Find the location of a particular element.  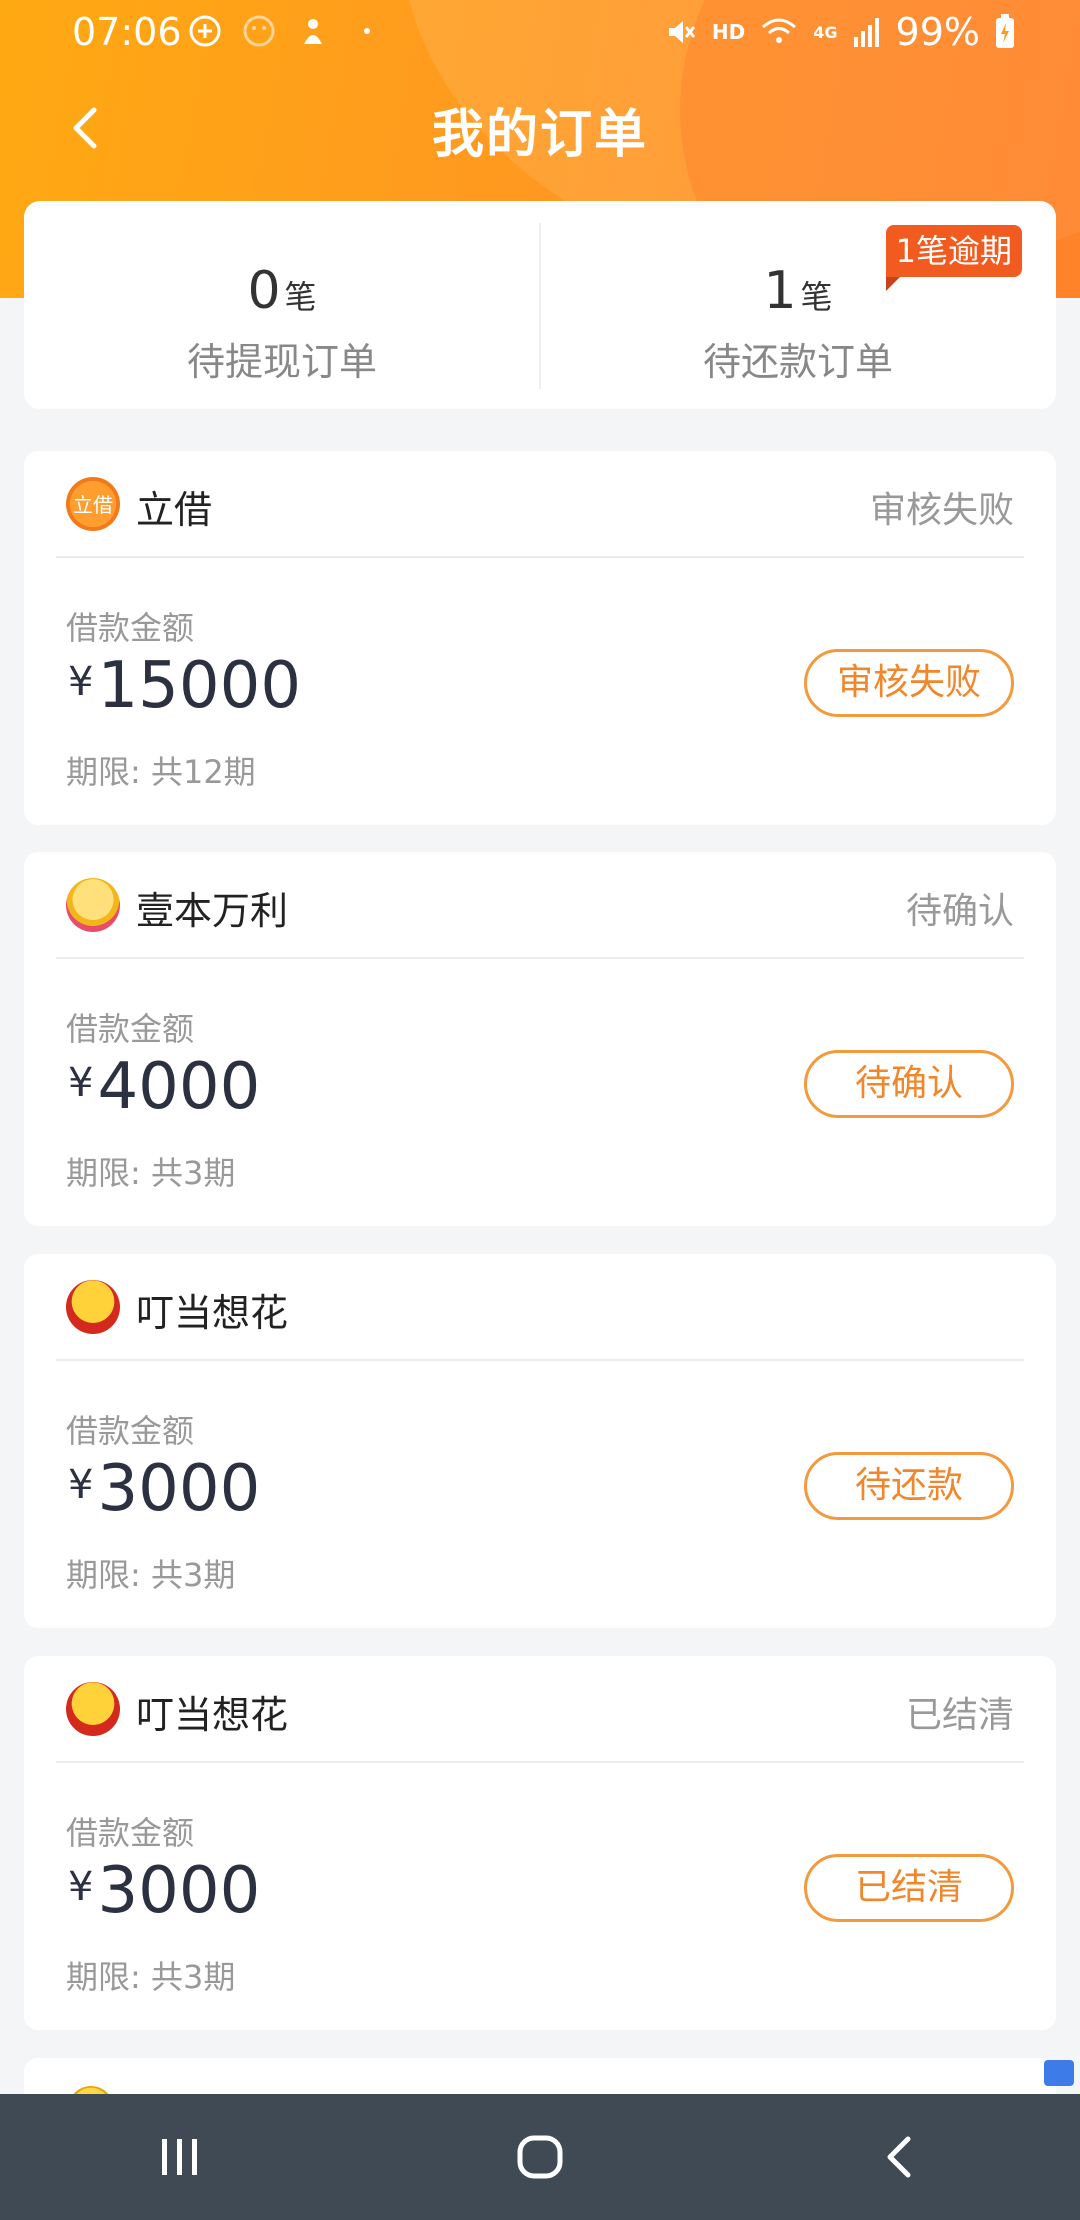

lender-name: 立借 is located at coordinates (174, 510).